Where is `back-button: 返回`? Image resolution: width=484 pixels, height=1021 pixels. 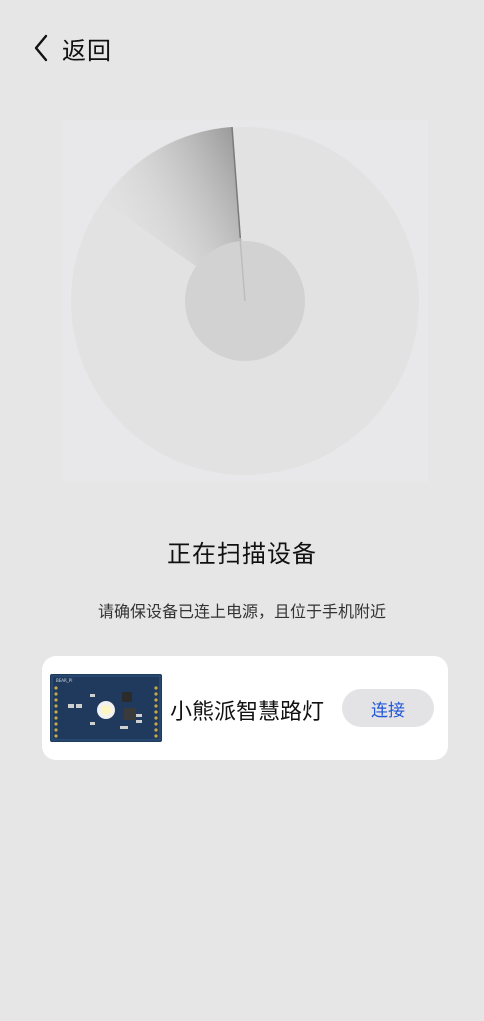 back-button: 返回 is located at coordinates (71, 48).